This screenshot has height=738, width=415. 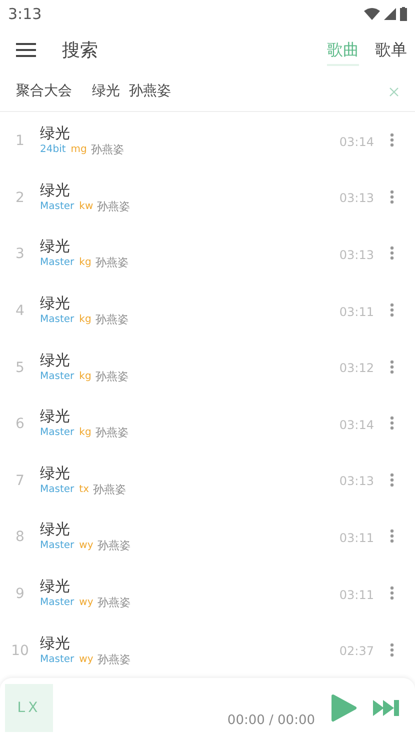 What do you see at coordinates (53, 150) in the screenshot?
I see `quality-tag: 24bit` at bounding box center [53, 150].